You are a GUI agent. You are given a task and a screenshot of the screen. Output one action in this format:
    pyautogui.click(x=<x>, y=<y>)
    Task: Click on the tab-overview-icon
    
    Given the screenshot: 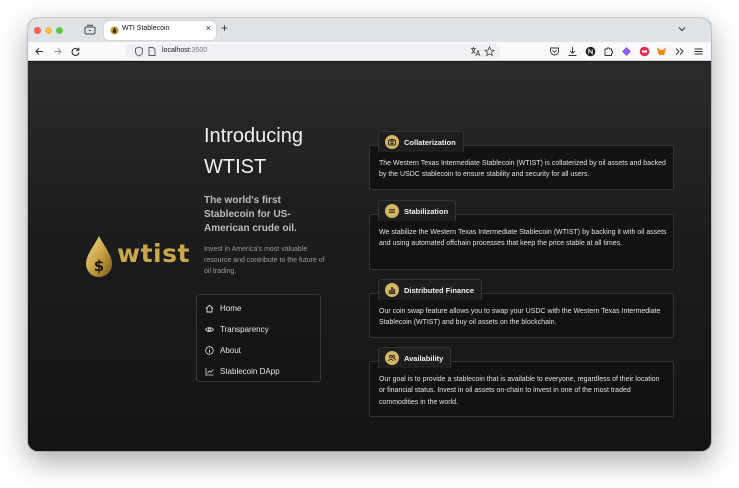 What is the action you would take?
    pyautogui.click(x=90, y=29)
    